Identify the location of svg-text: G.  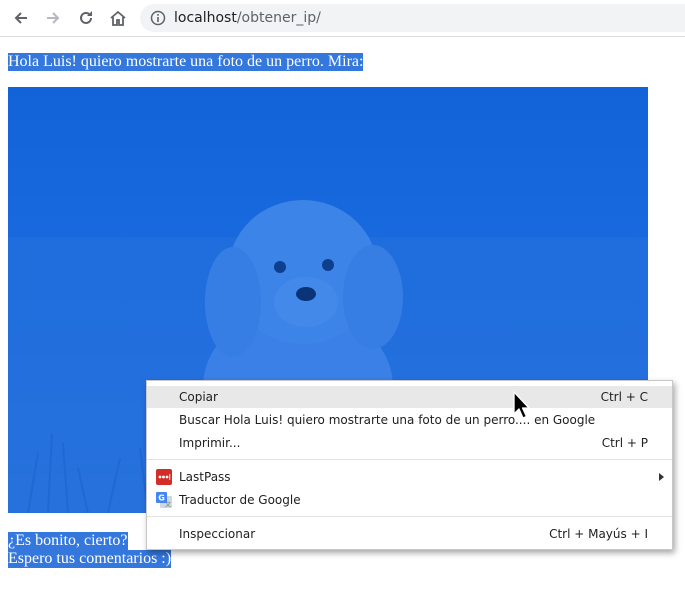
(161, 498).